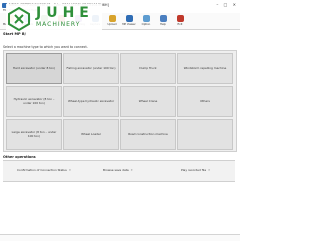  What do you see at coordinates (163, 24) in the screenshot?
I see `toolbar-button-label: Help` at bounding box center [163, 24].